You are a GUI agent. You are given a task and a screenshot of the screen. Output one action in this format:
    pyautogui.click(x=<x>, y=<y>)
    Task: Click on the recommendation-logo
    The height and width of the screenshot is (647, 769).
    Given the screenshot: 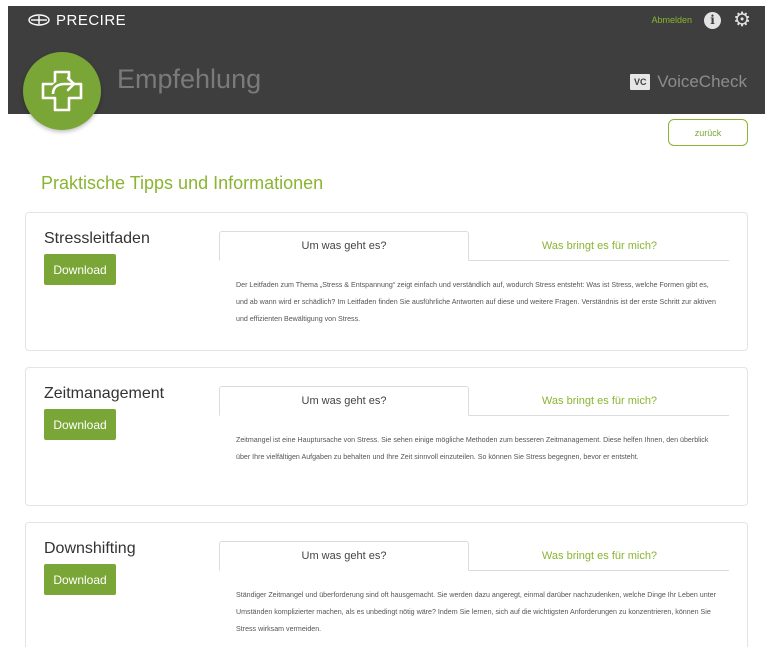 What is the action you would take?
    pyautogui.click(x=62, y=91)
    